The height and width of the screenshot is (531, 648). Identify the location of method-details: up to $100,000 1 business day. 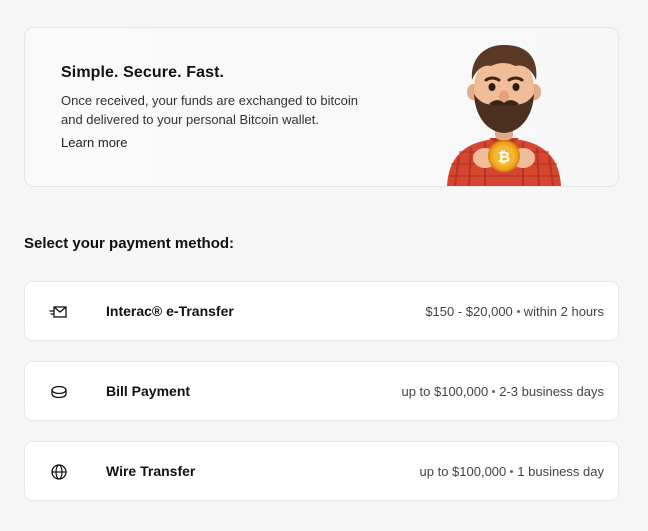
(512, 471).